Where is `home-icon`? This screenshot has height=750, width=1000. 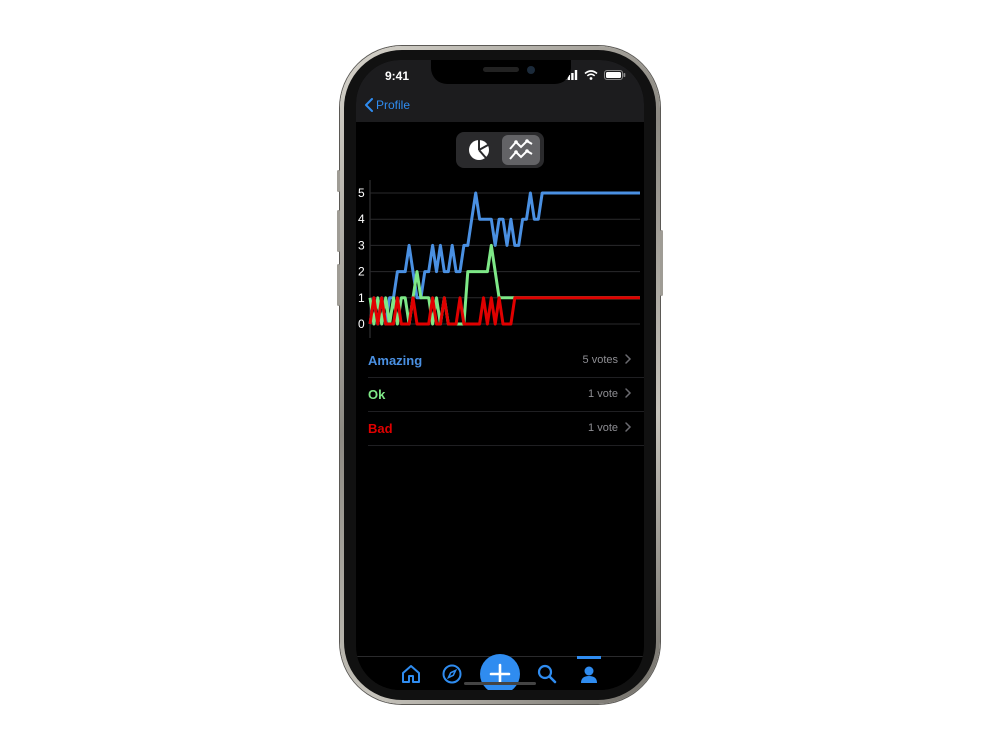 home-icon is located at coordinates (411, 674).